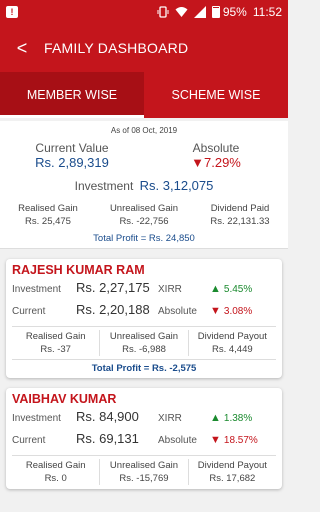  What do you see at coordinates (215, 12) in the screenshot?
I see `battery-icon` at bounding box center [215, 12].